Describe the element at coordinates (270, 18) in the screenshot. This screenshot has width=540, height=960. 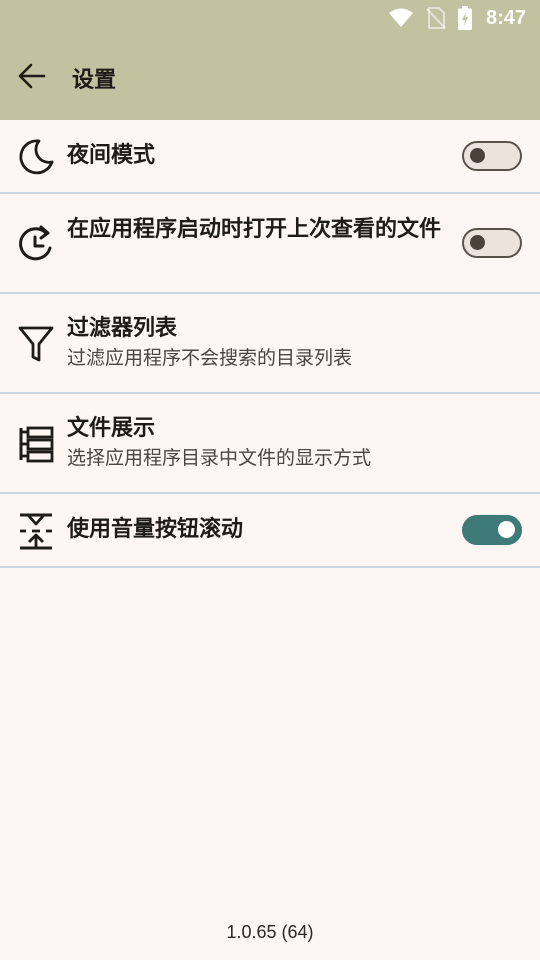
I see `status-bar: 8:47` at that location.